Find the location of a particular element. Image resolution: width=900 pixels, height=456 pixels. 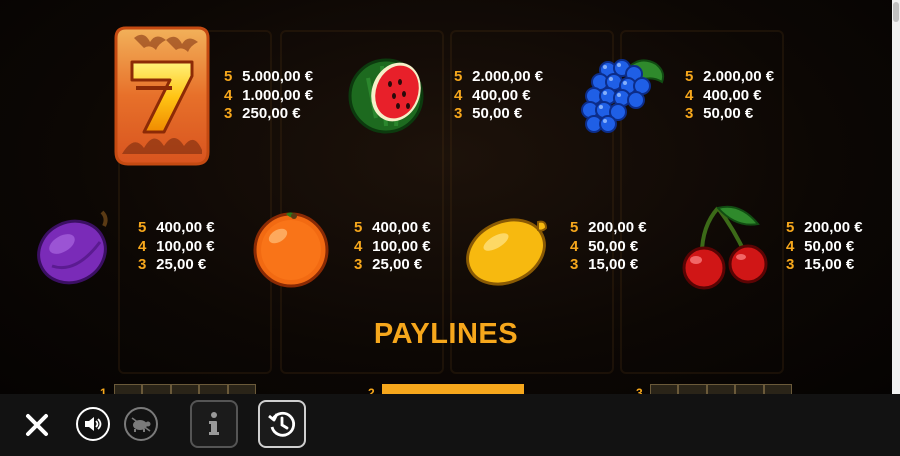

payout-row: 3 250,00 € is located at coordinates (268, 114).